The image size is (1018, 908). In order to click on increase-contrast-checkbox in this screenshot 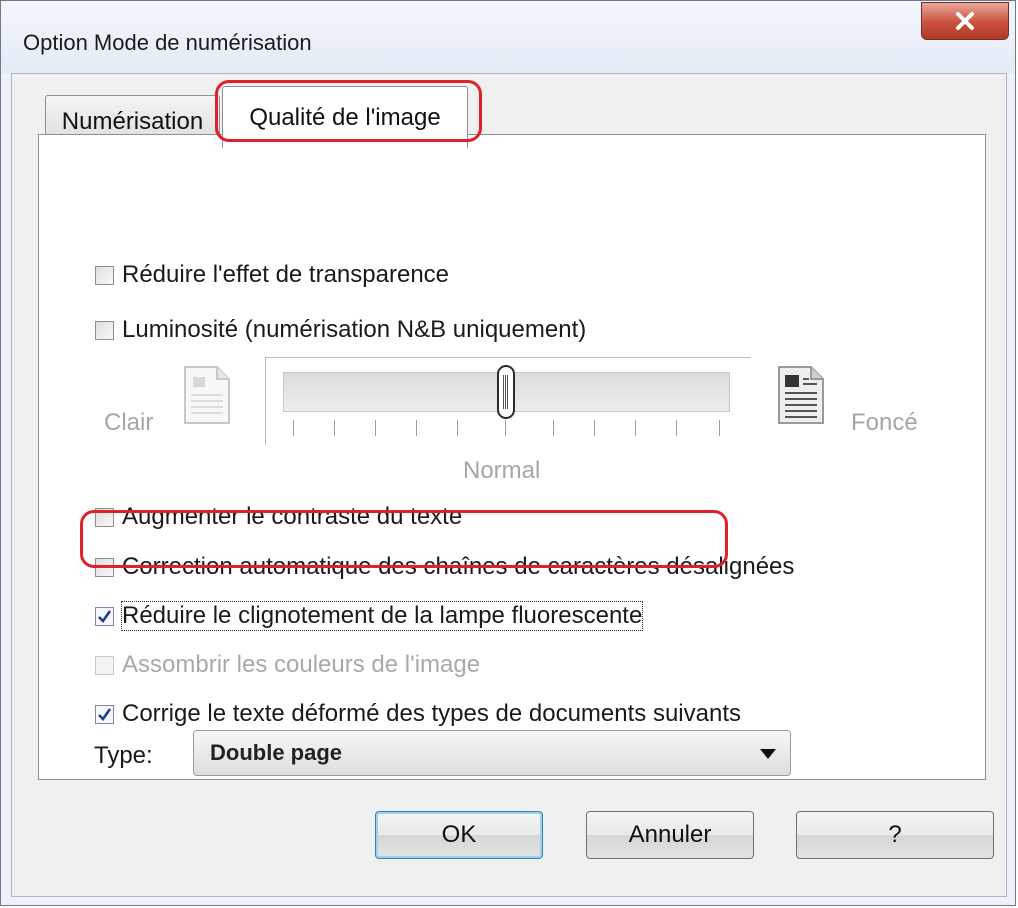, I will do `click(104, 517)`.